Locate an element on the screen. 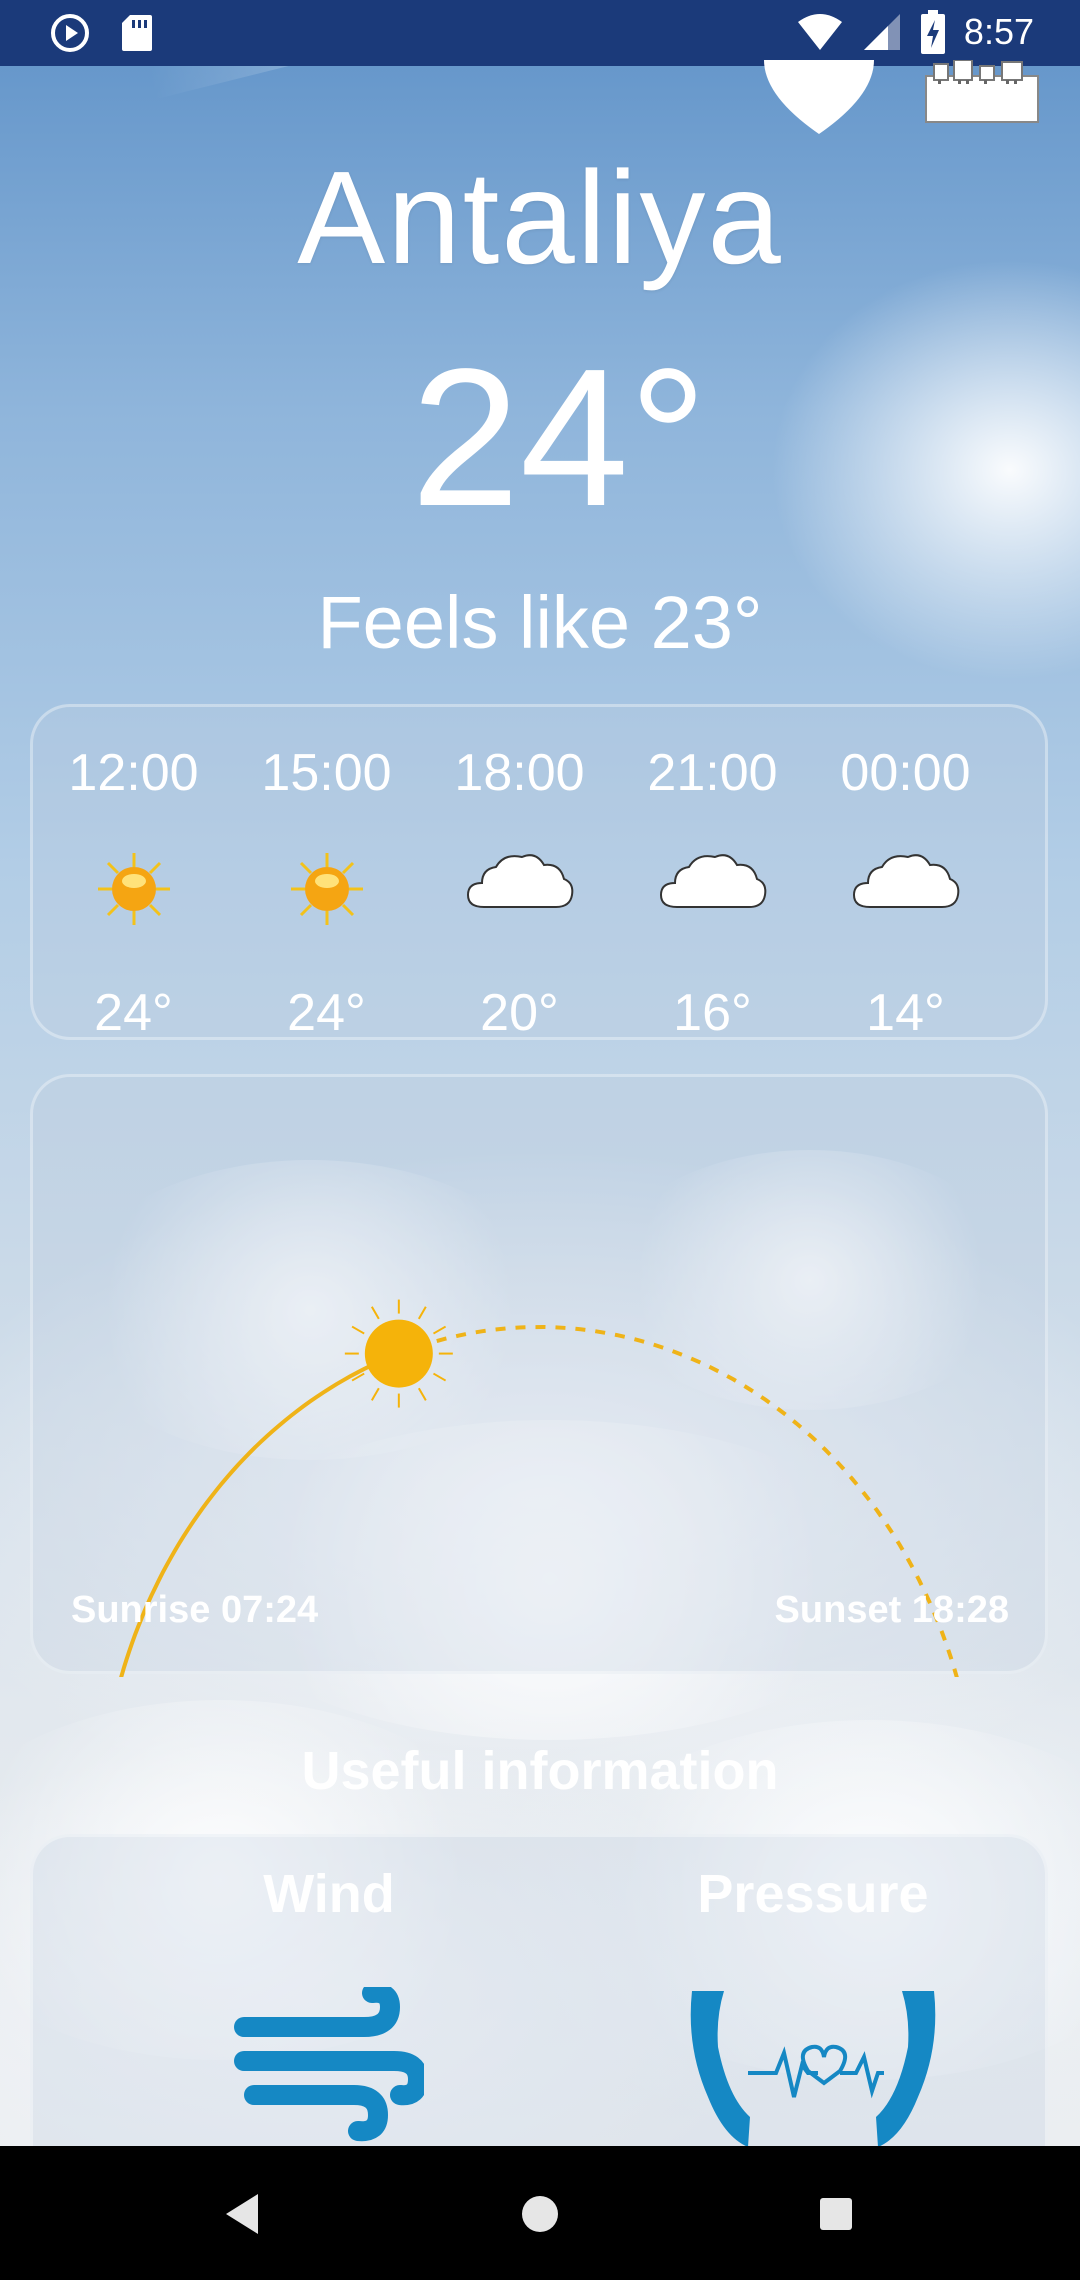 This screenshot has width=1080, height=2280. home-icon is located at coordinates (540, 2214).